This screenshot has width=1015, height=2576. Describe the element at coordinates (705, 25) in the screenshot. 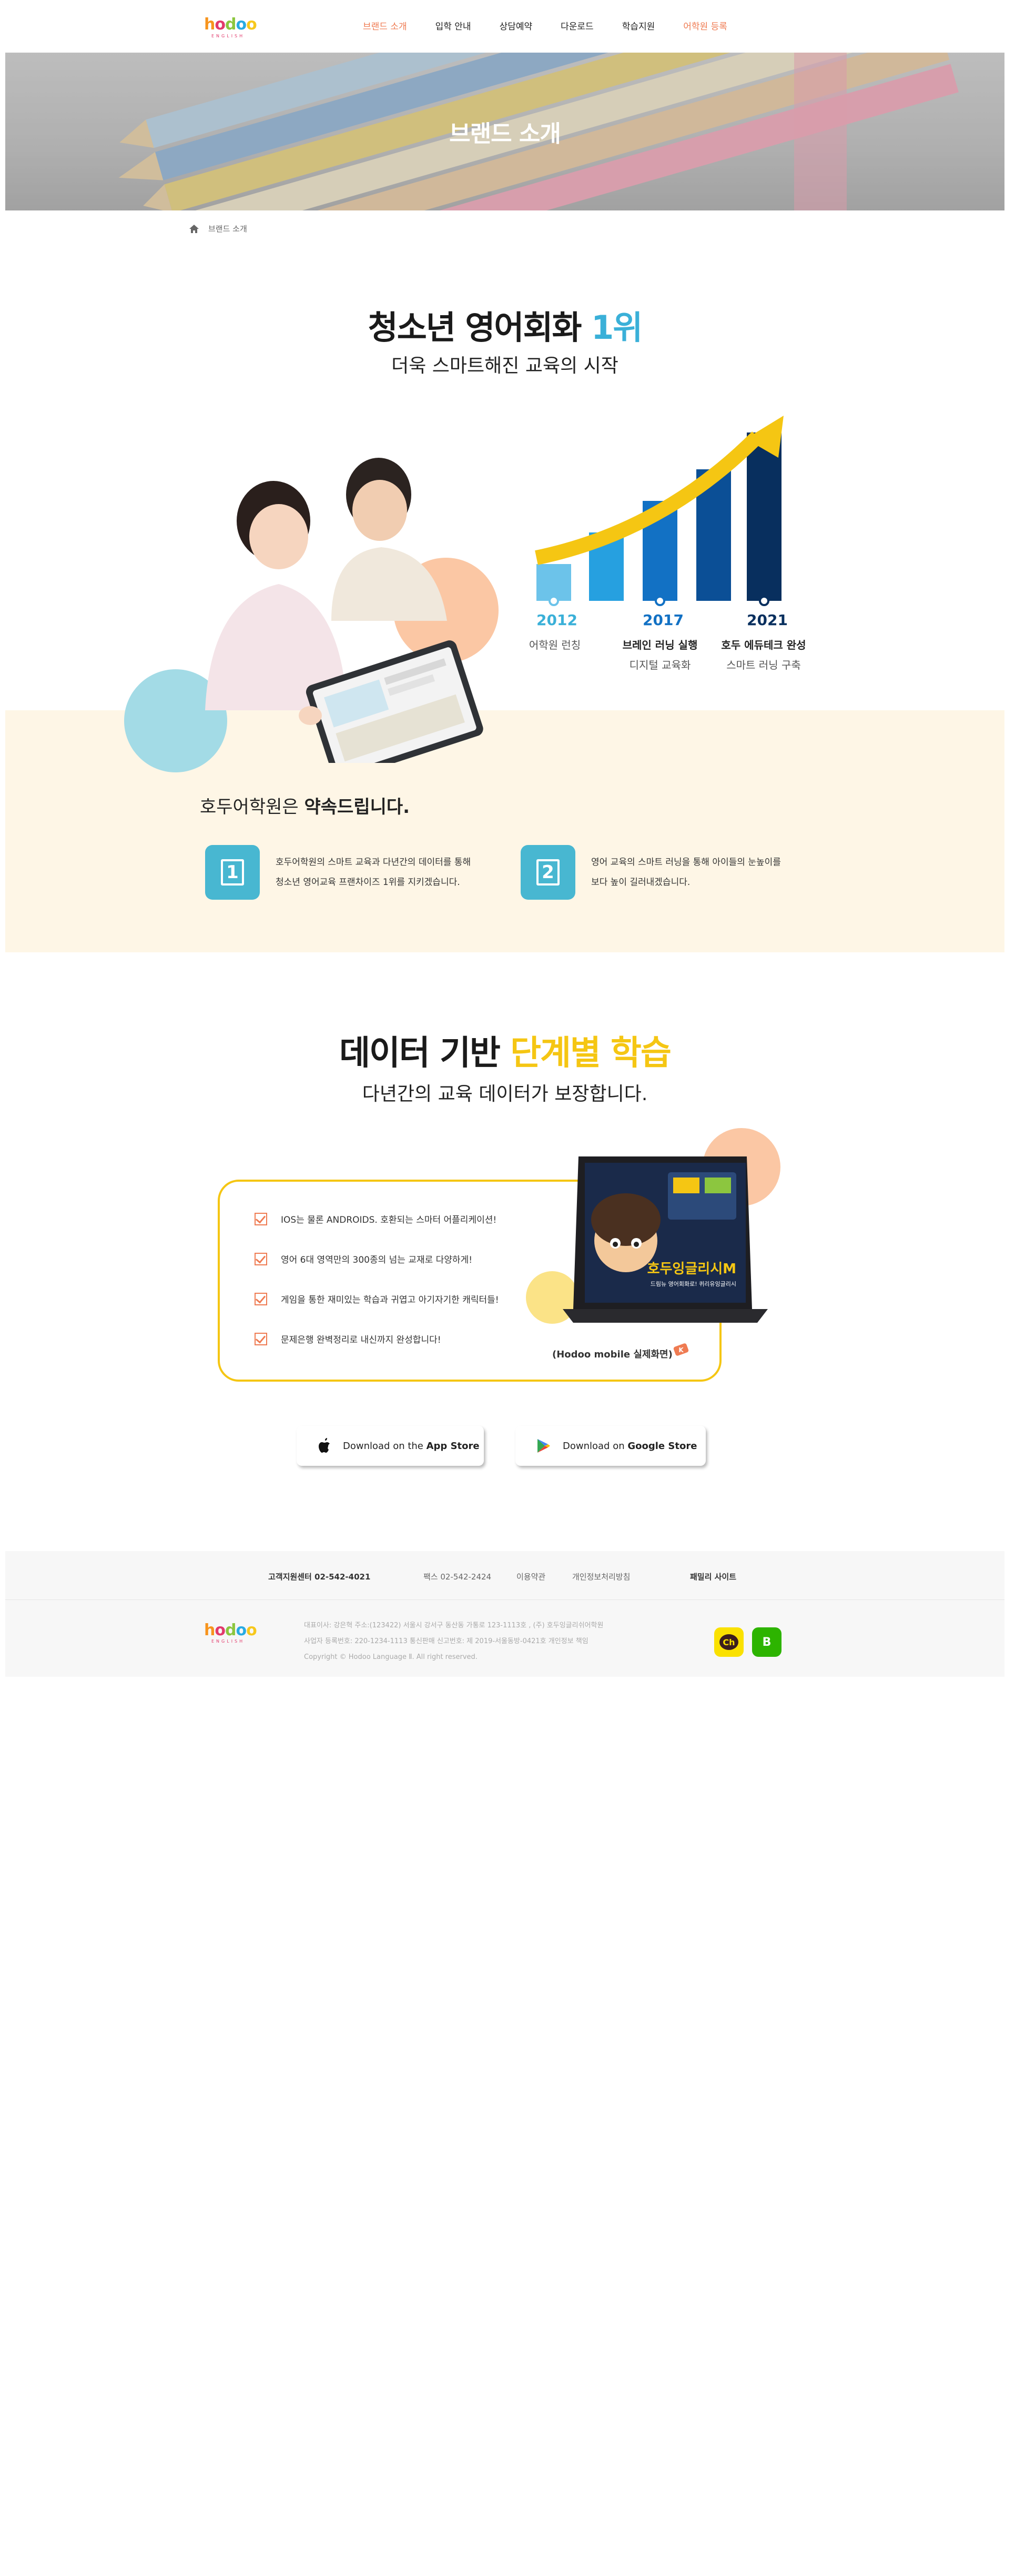

I see `nav-academy-register: 어학원 등록` at that location.